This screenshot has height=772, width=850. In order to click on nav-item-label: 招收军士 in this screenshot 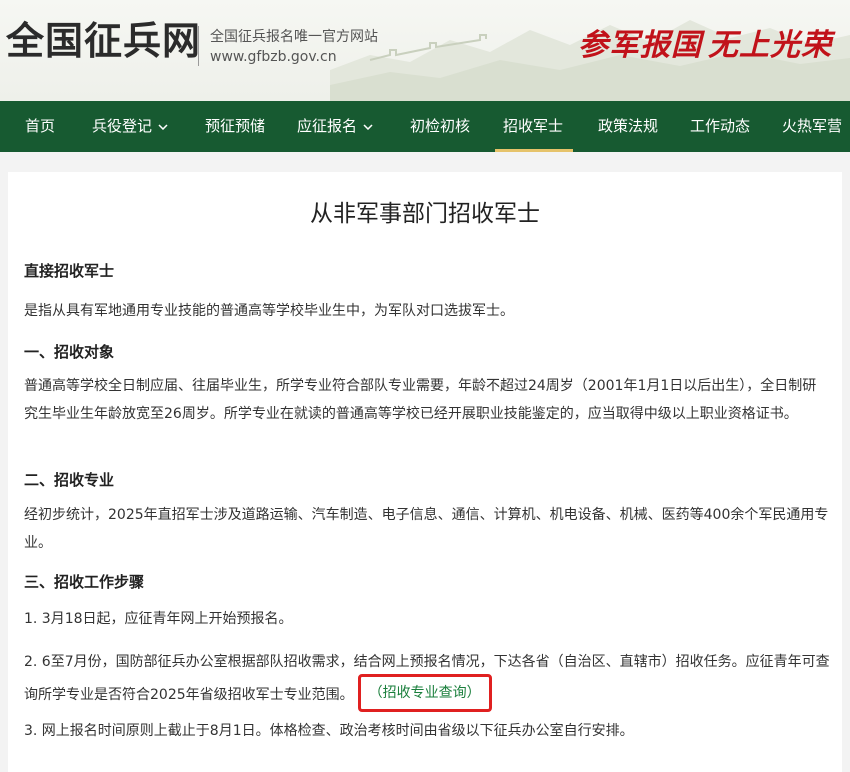, I will do `click(533, 126)`.